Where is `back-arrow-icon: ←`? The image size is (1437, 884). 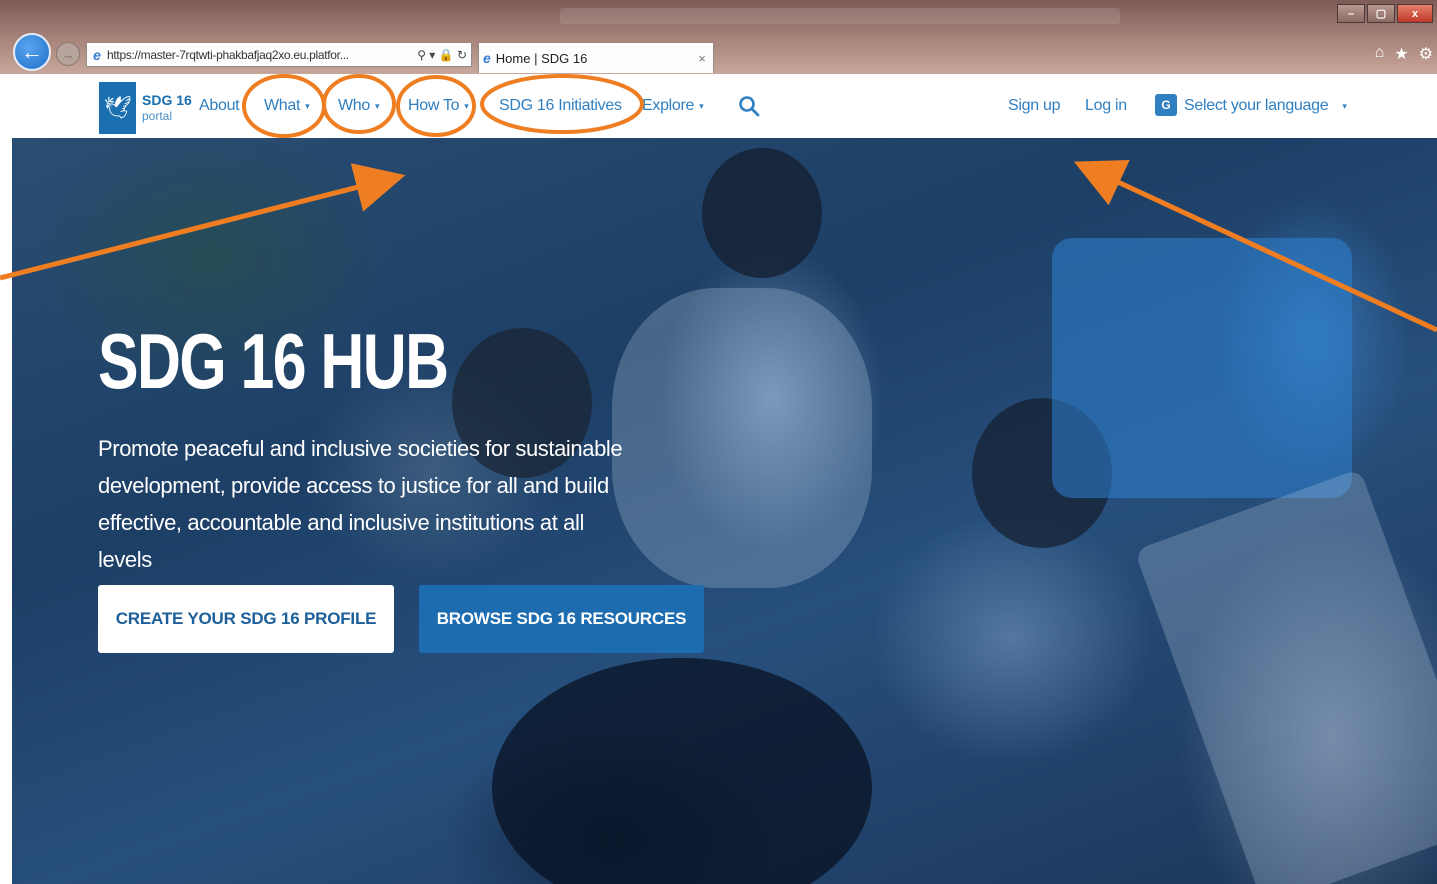
back-arrow-icon: ← is located at coordinates (32, 51).